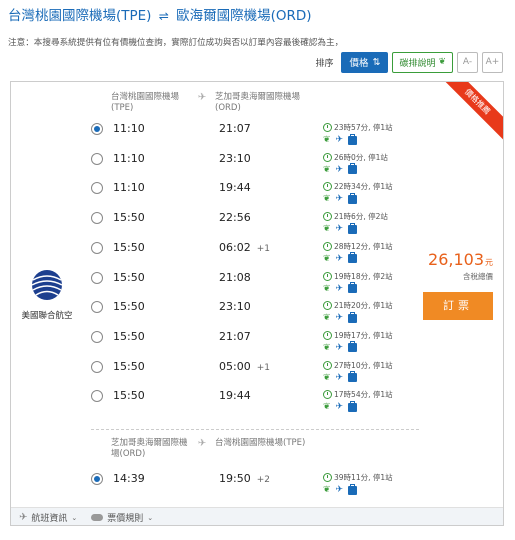 The image size is (515, 540). Describe the element at coordinates (467, 62) in the screenshot. I see `font-decrease-button: A-` at that location.